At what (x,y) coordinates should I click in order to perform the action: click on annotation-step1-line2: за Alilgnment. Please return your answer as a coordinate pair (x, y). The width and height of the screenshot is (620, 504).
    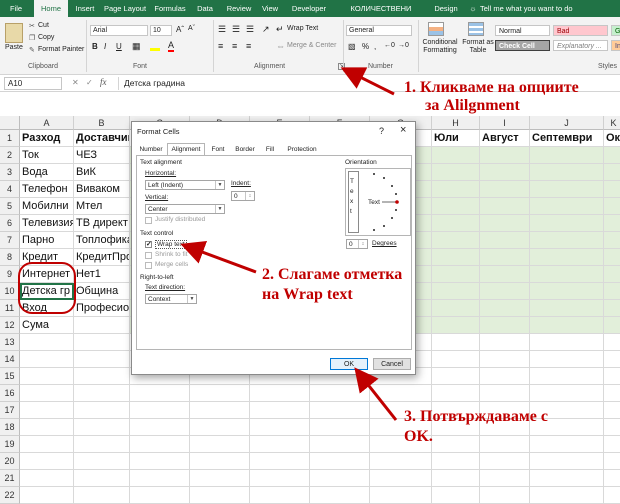
    Looking at the image, I should click on (472, 105).